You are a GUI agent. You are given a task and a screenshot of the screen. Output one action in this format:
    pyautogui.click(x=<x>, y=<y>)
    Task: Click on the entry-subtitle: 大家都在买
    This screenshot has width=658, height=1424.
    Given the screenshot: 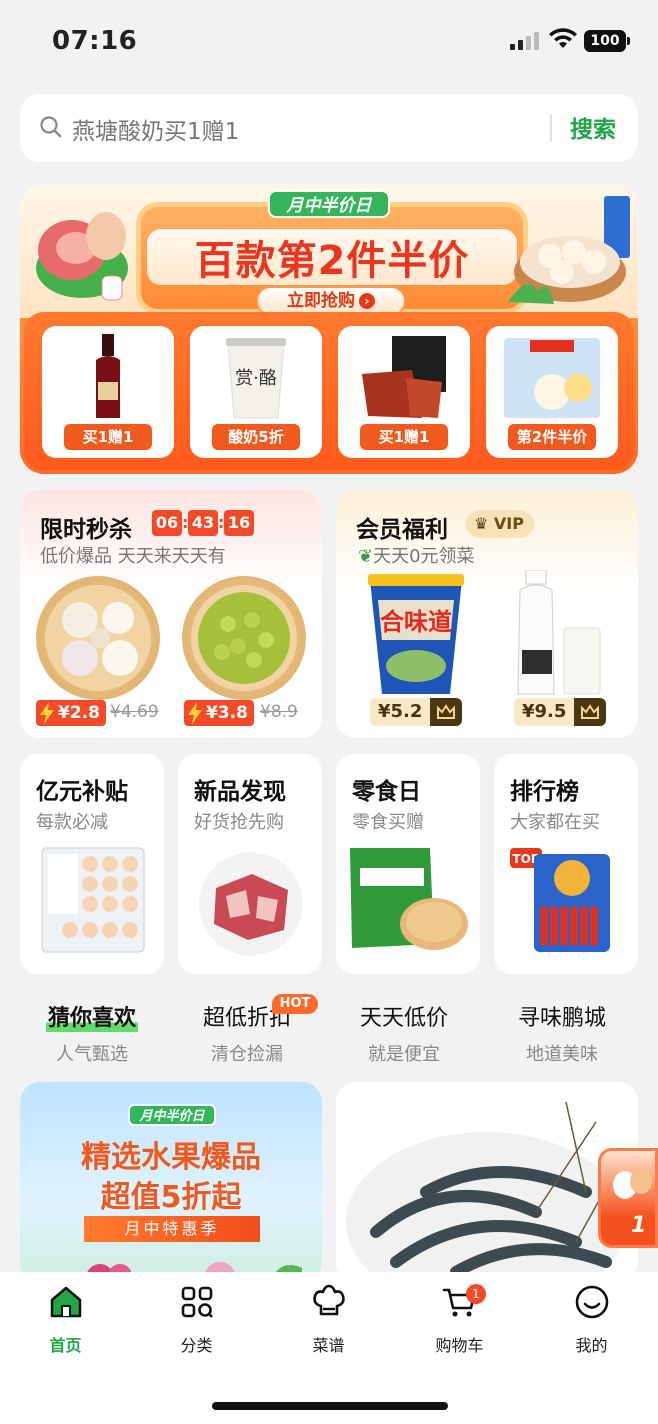 What is the action you would take?
    pyautogui.click(x=555, y=822)
    